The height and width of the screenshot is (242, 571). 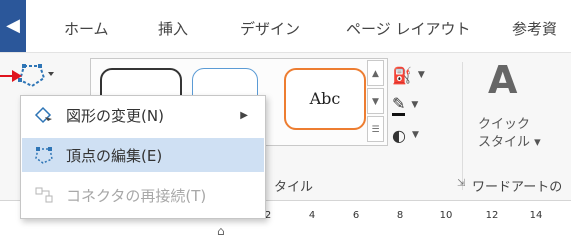 I want to click on menu-item-change-shape: 図形の変更(N) ▶, so click(x=143, y=115).